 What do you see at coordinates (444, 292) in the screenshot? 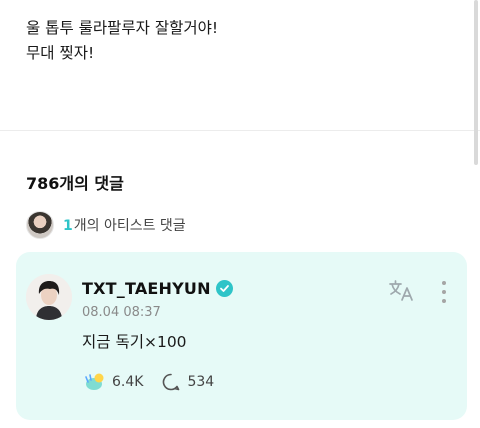
I see `more-icon` at bounding box center [444, 292].